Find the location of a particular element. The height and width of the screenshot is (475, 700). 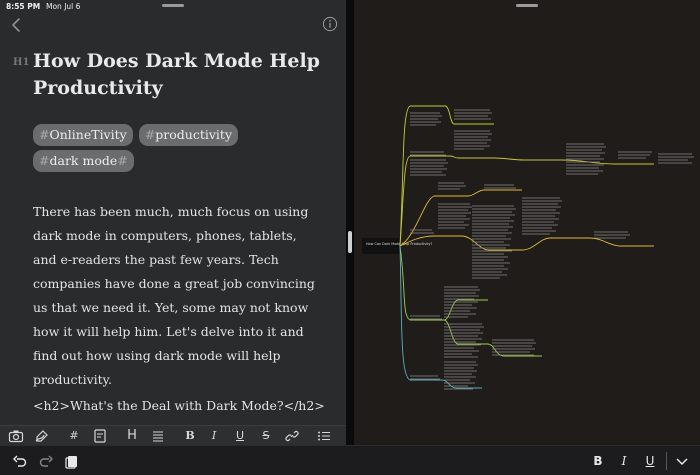

branch-line-e is located at coordinates (405, 313).